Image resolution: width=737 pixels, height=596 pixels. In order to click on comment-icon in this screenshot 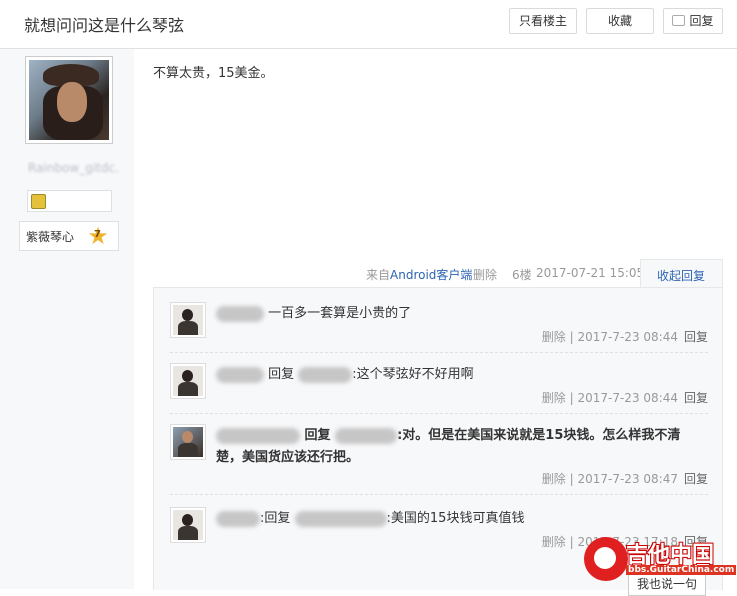, I will do `click(679, 20)`.